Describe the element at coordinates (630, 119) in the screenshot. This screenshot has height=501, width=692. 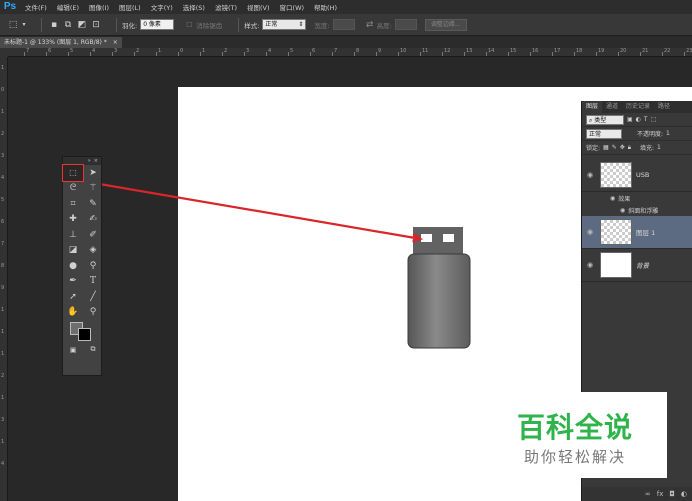
I see `filter-pixel-icon: ▣` at that location.